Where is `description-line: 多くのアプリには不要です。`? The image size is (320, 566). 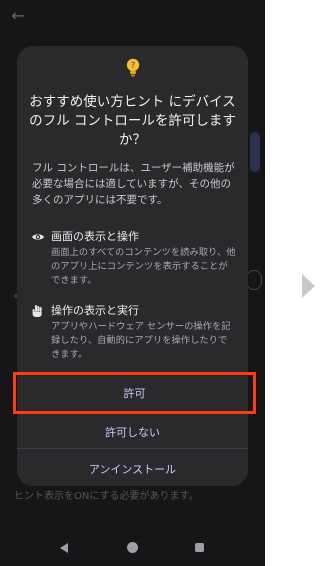
description-line: 多くのアプリには不要です。 is located at coordinates (100, 200).